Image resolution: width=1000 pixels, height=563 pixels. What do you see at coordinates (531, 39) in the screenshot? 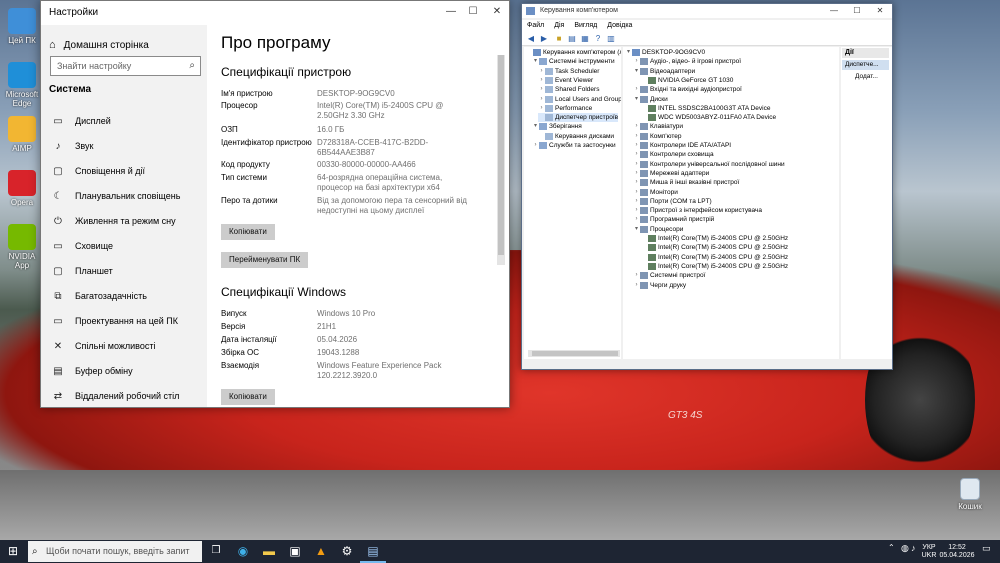
I see `back-icon: ◀` at bounding box center [531, 39].